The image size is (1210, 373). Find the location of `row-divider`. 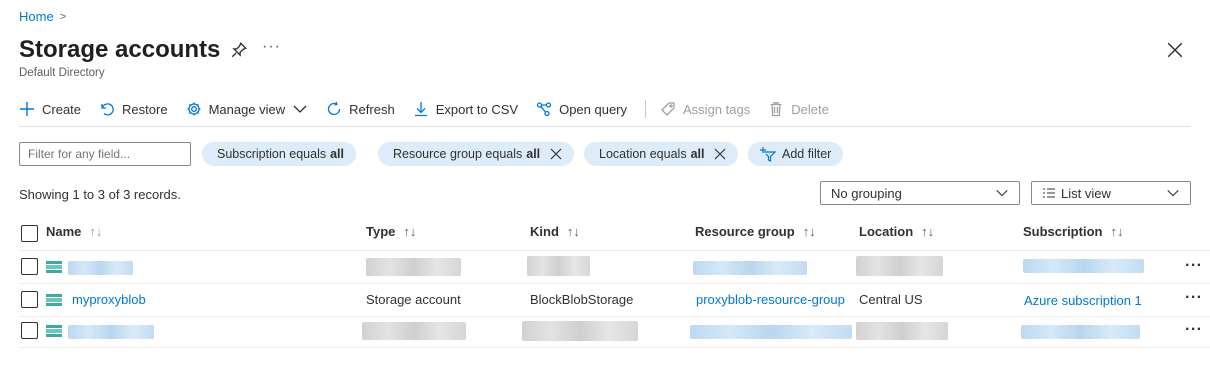

row-divider is located at coordinates (614, 347).